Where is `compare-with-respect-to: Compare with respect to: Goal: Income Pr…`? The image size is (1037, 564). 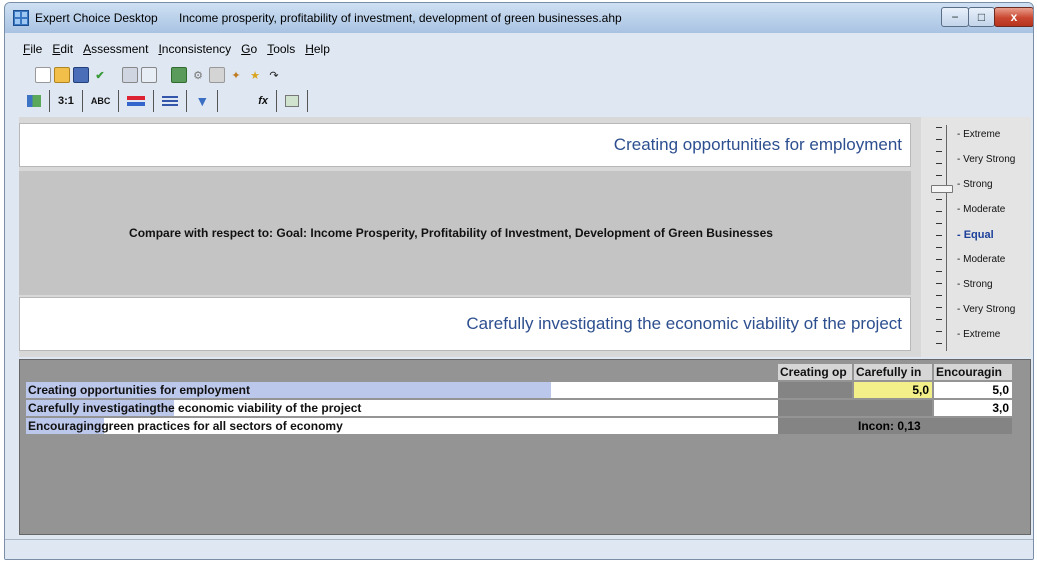
compare-with-respect-to: Compare with respect to: Goal: Income Pr… is located at coordinates (451, 233).